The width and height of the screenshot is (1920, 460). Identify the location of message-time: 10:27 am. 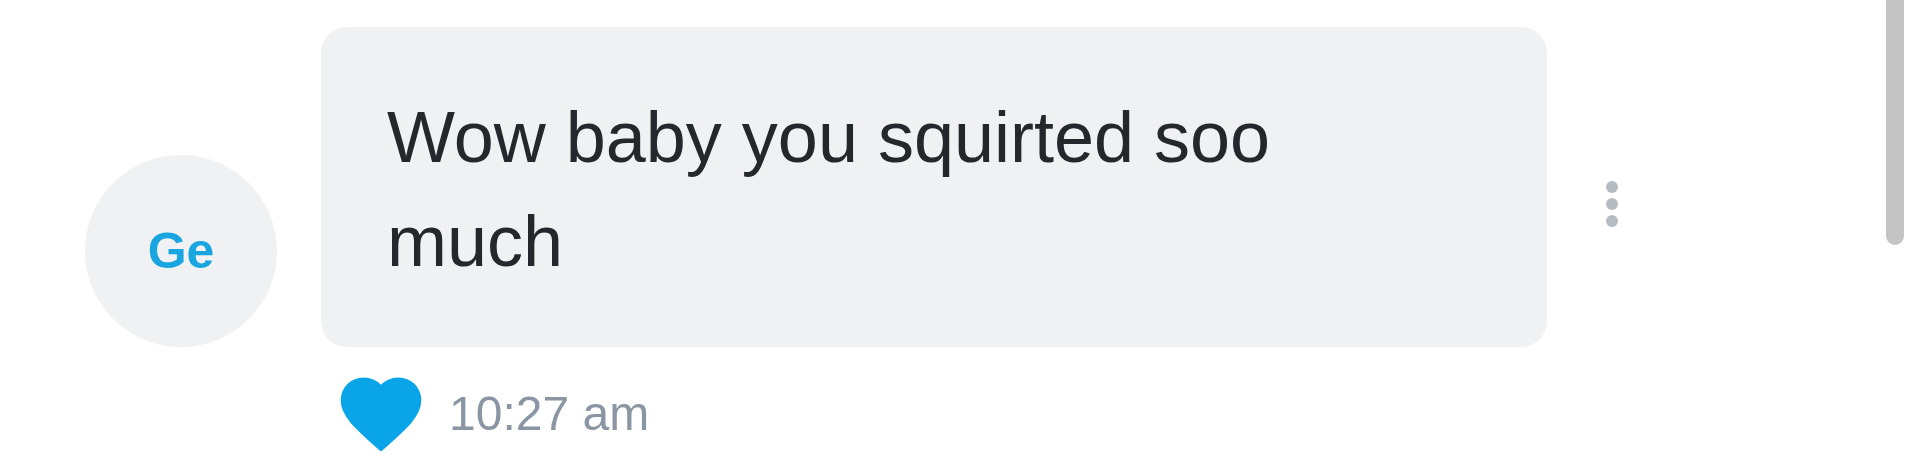
(549, 414).